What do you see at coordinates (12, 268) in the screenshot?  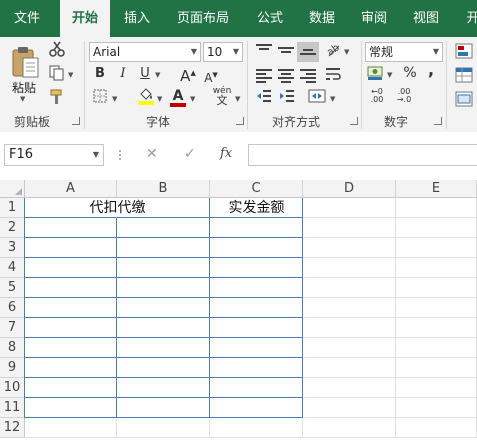 I see `row-header: 4` at bounding box center [12, 268].